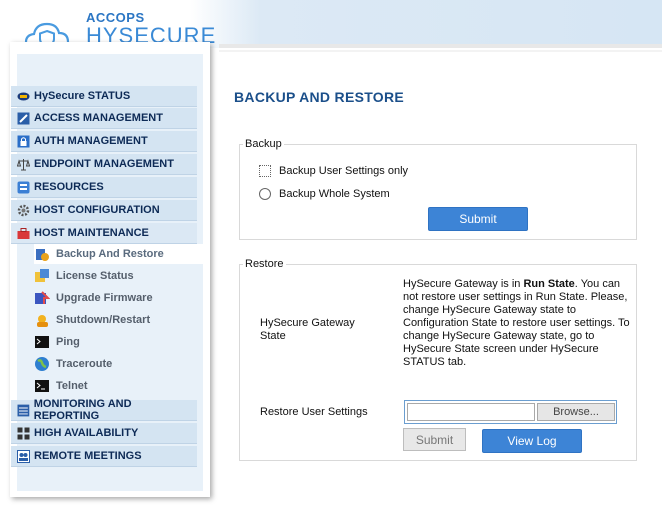 The width and height of the screenshot is (662, 517). What do you see at coordinates (23, 233) in the screenshot?
I see `toolbox-icon` at bounding box center [23, 233].